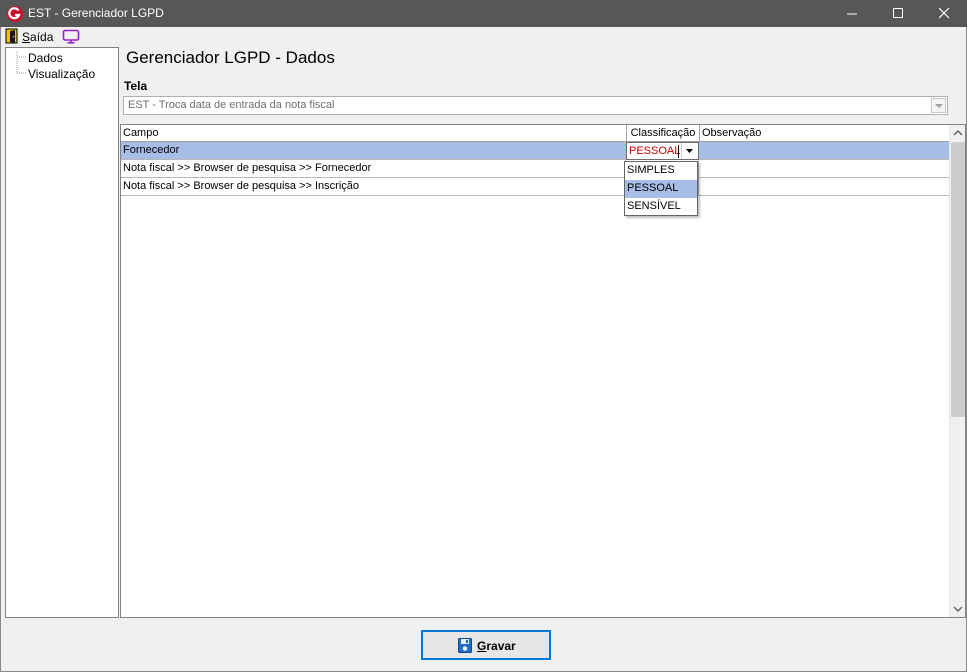  Describe the element at coordinates (661, 171) in the screenshot. I see `dropdown-option-simples: SIMPLES` at that location.